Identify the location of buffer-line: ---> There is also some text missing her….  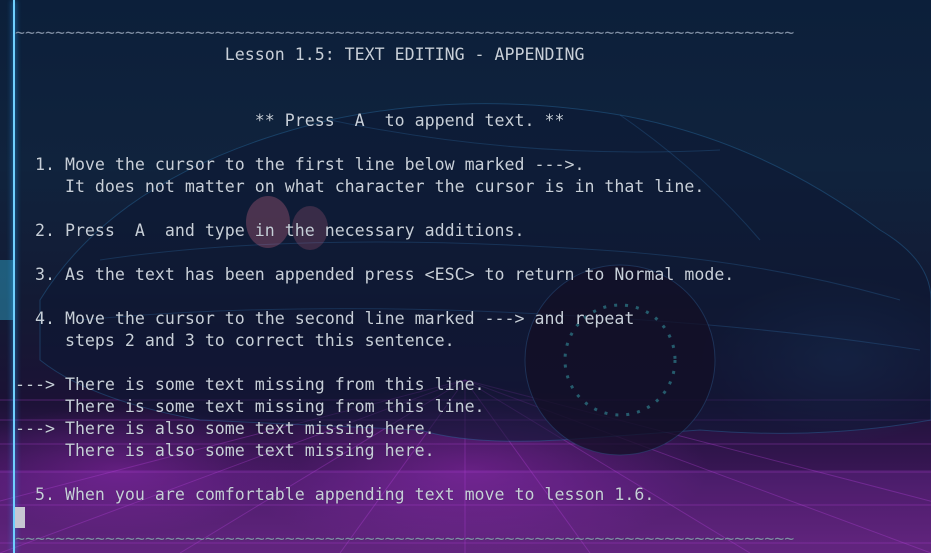
(225, 428).